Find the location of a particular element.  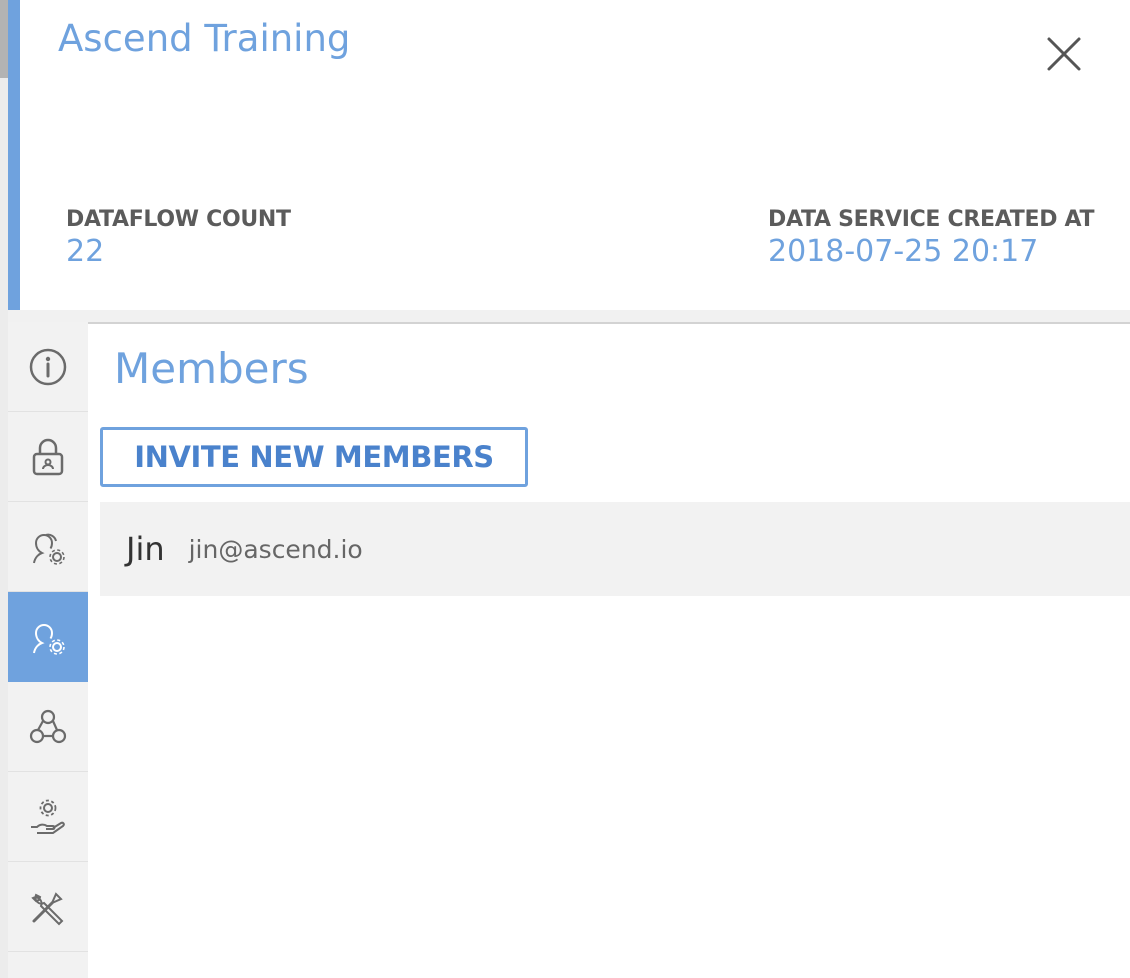

sidebar-item-info is located at coordinates (48, 367).